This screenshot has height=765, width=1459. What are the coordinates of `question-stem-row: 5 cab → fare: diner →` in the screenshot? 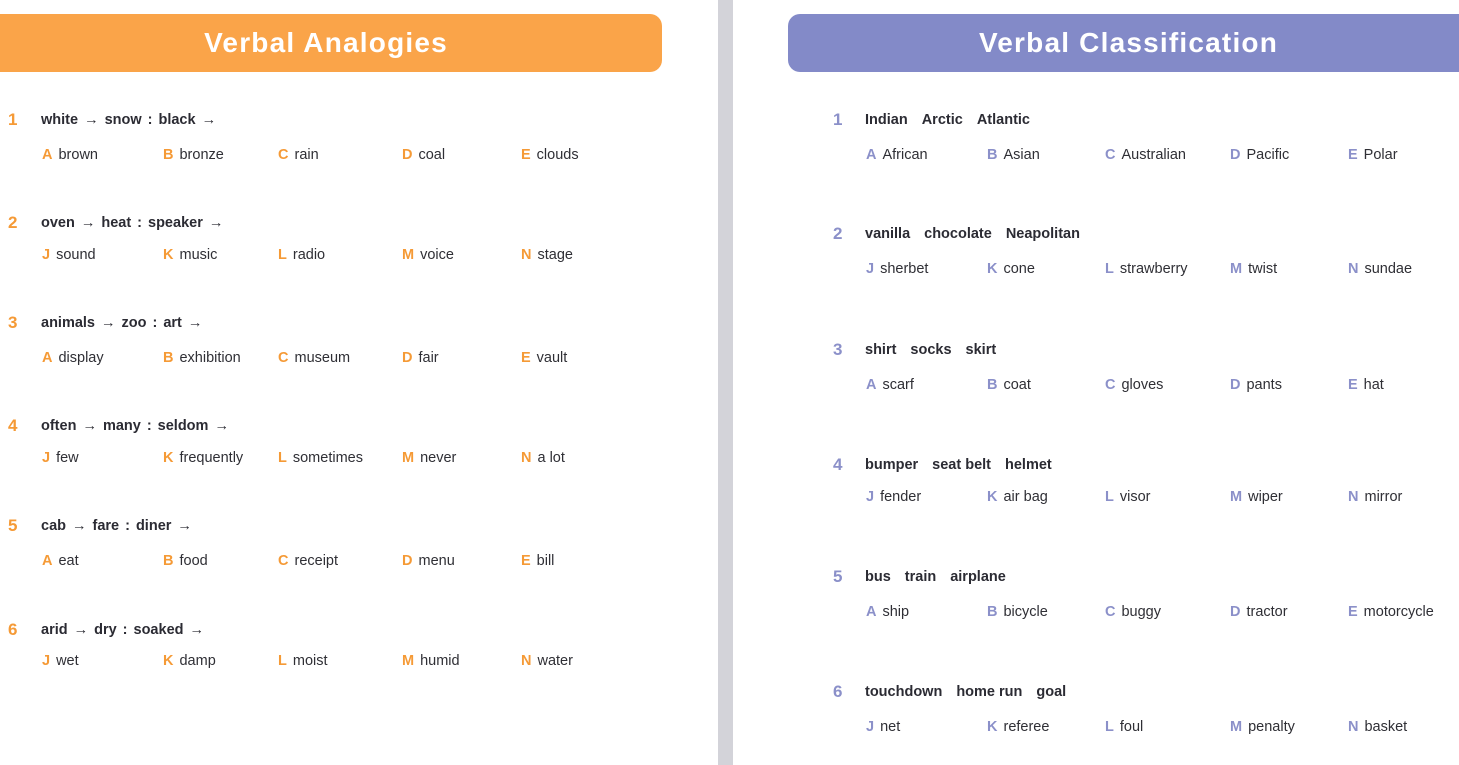 It's located at (359, 526).